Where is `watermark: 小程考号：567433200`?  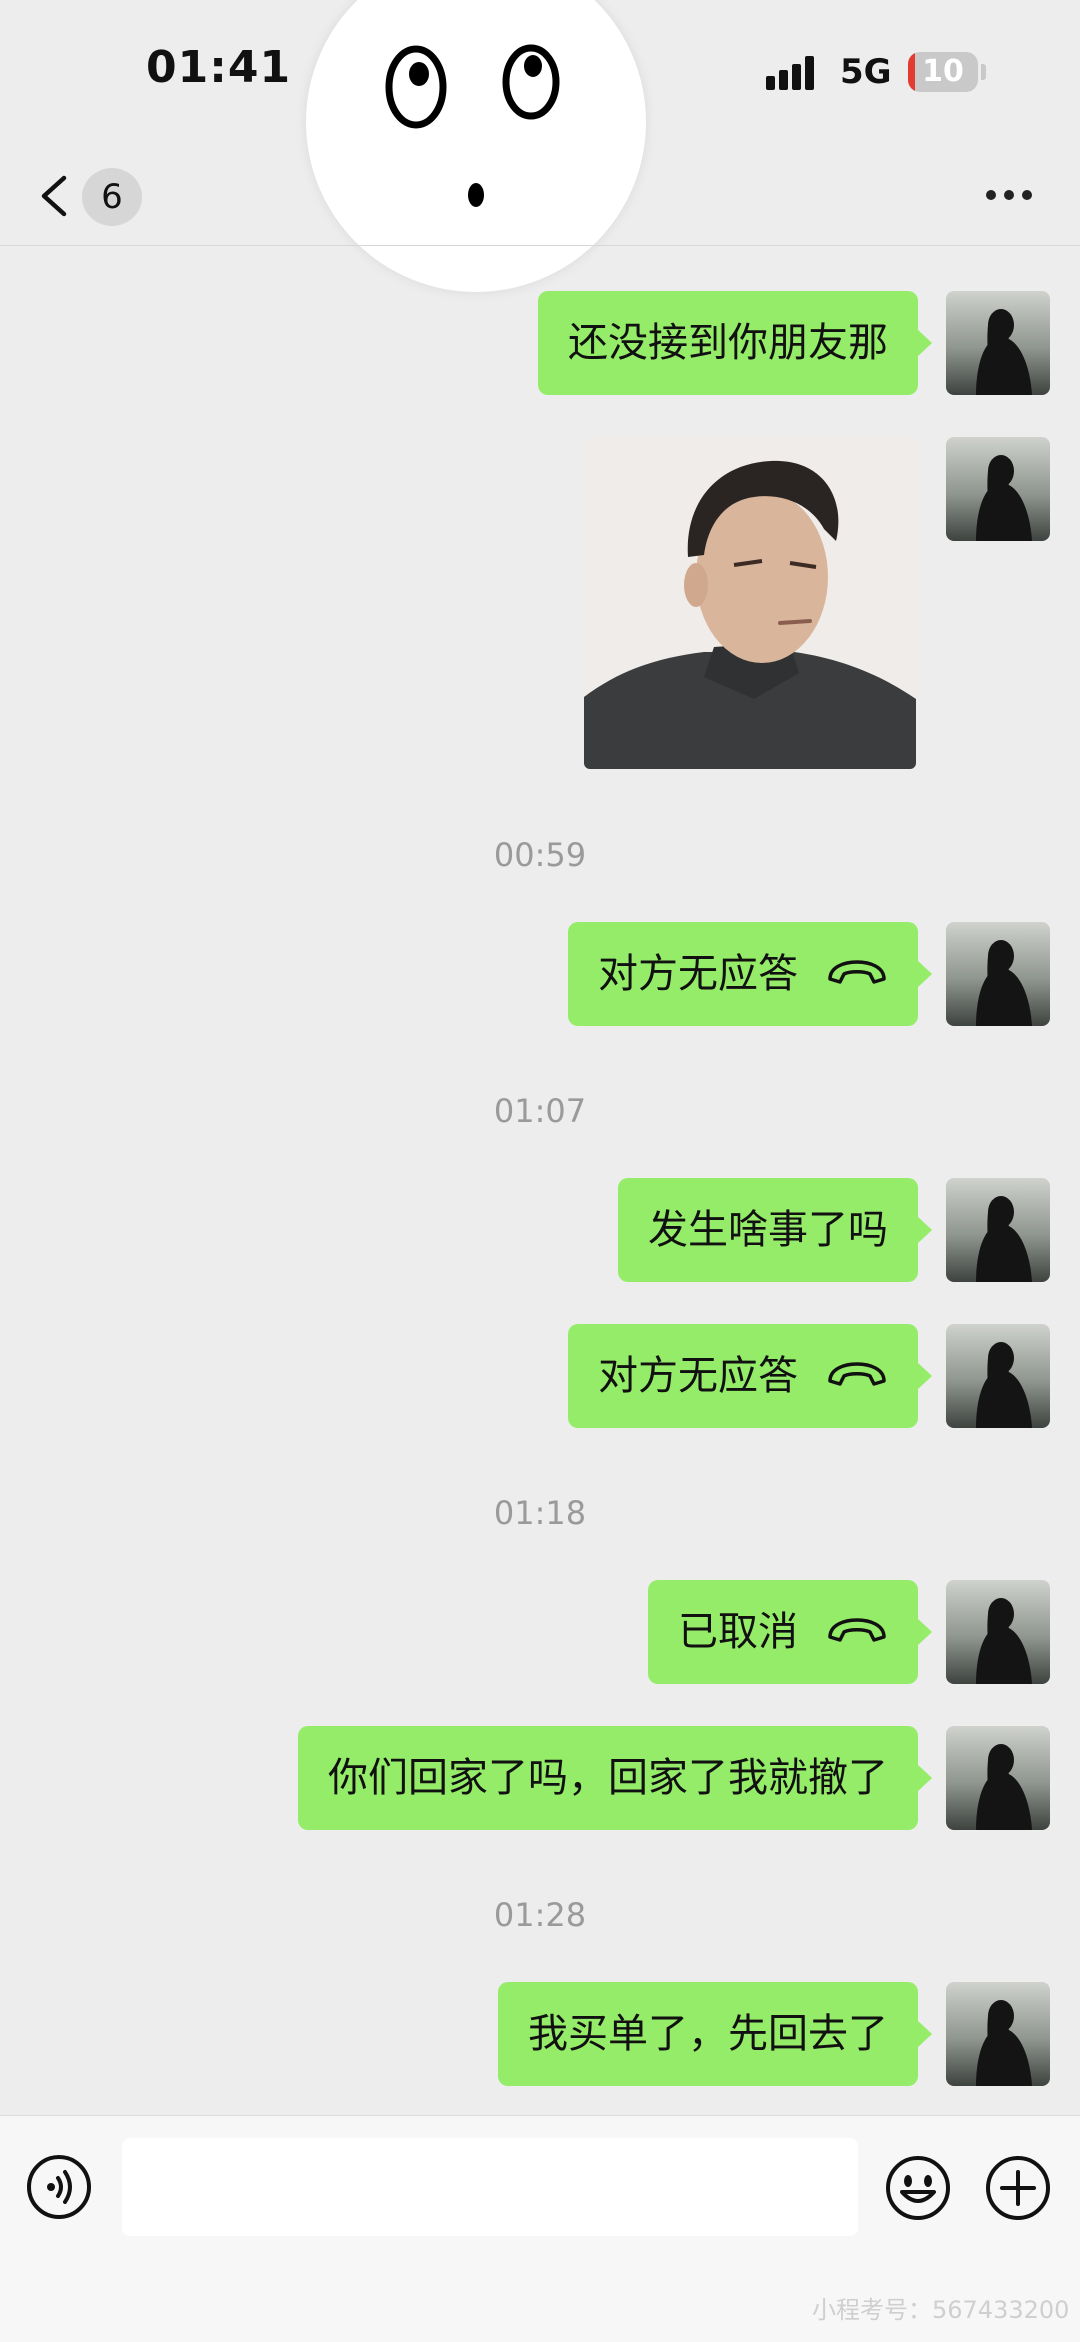 watermark: 小程考号：567433200 is located at coordinates (941, 2310).